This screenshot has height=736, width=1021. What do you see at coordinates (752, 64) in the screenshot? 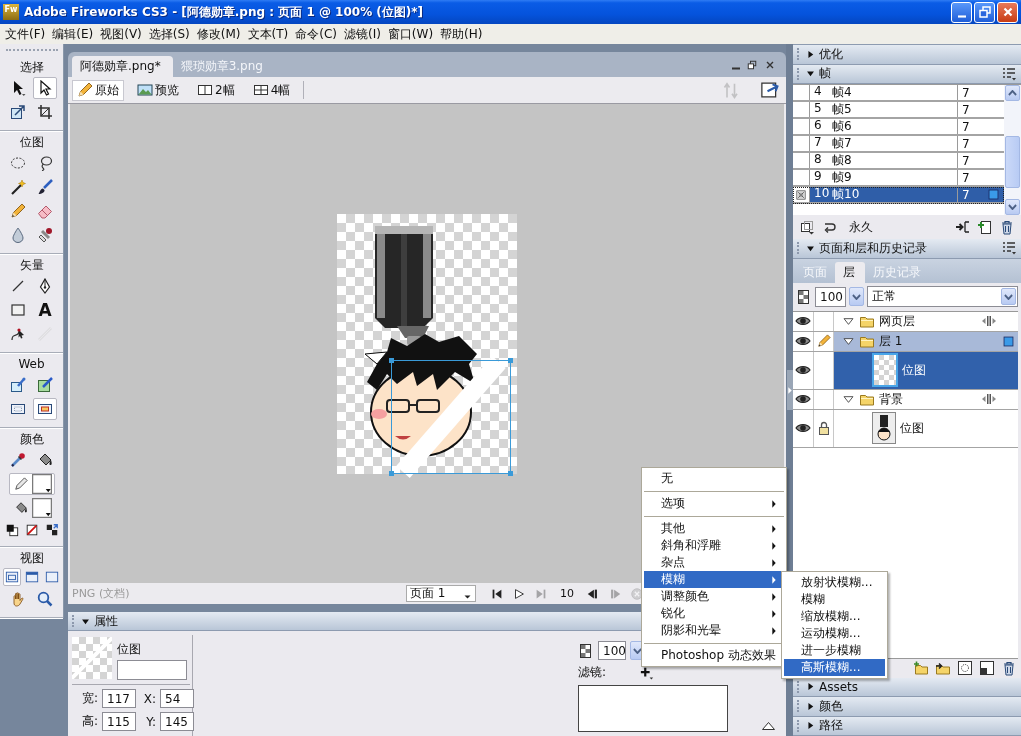
I see `restore-icon` at bounding box center [752, 64].